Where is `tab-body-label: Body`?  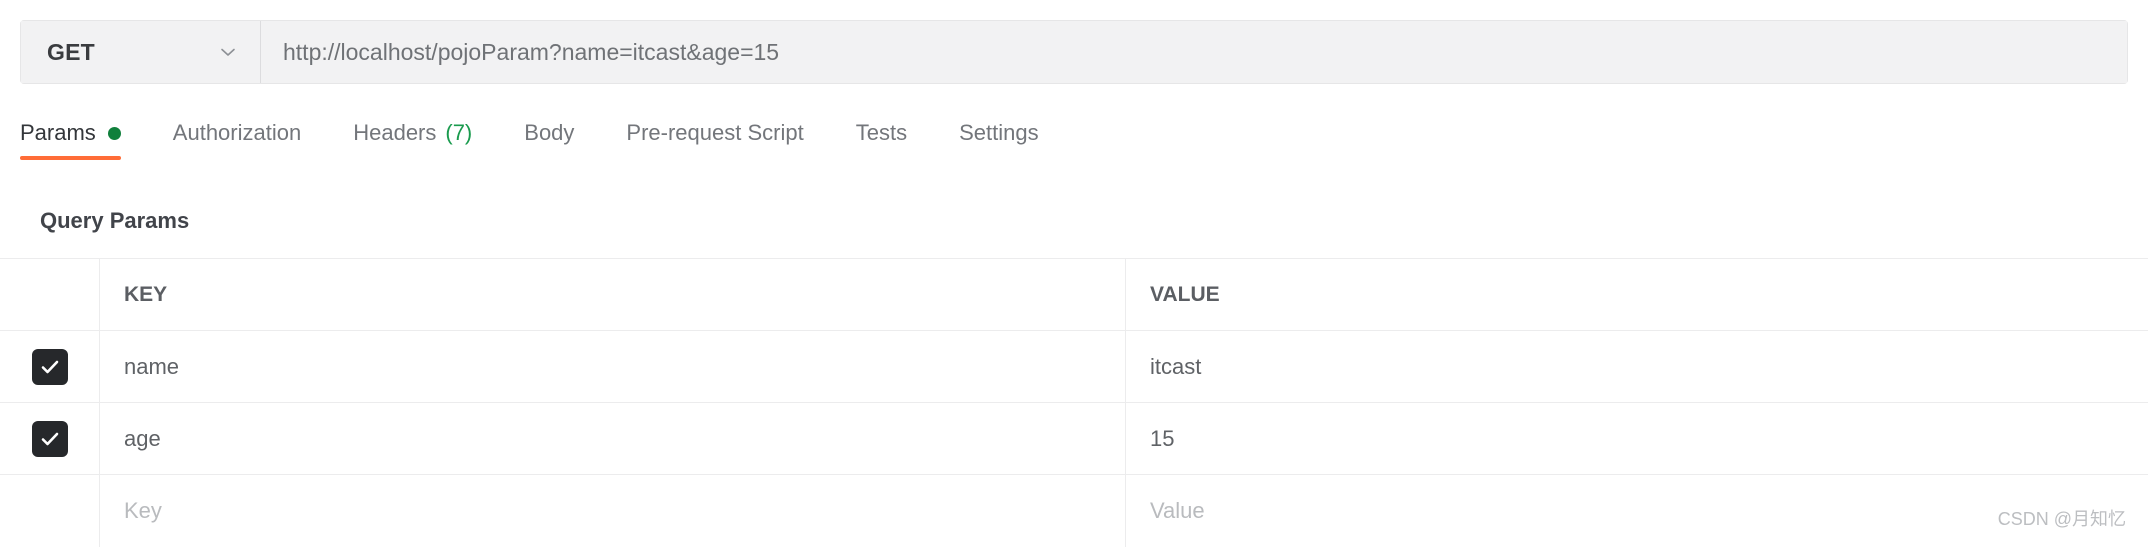 tab-body-label: Body is located at coordinates (549, 132).